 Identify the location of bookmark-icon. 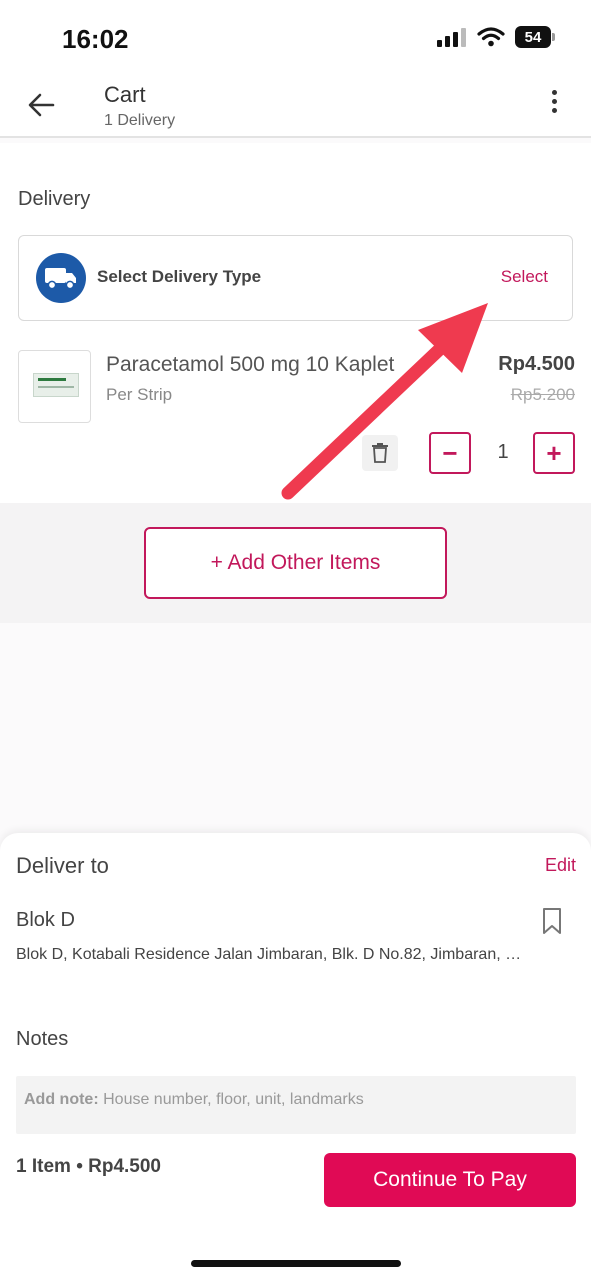
(552, 921).